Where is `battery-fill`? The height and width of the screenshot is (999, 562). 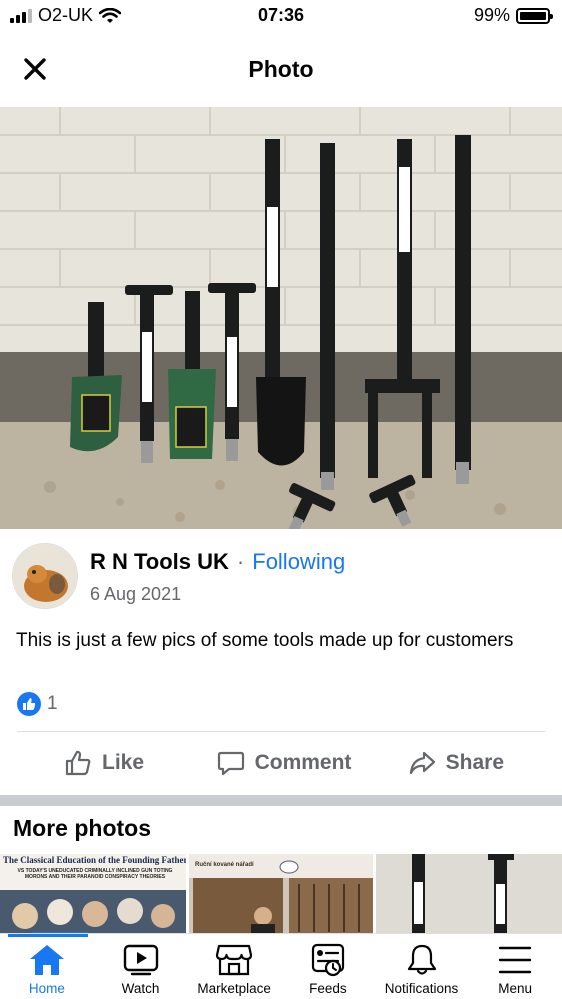
battery-fill is located at coordinates (533, 15).